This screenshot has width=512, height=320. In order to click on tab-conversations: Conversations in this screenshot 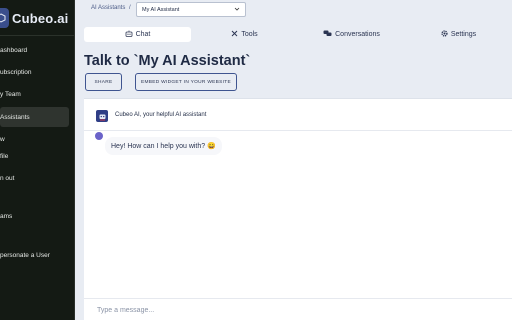, I will do `click(351, 34)`.